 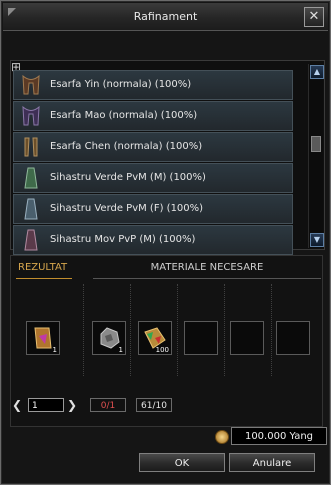 I want to click on material-qty: 100, so click(x=162, y=350).